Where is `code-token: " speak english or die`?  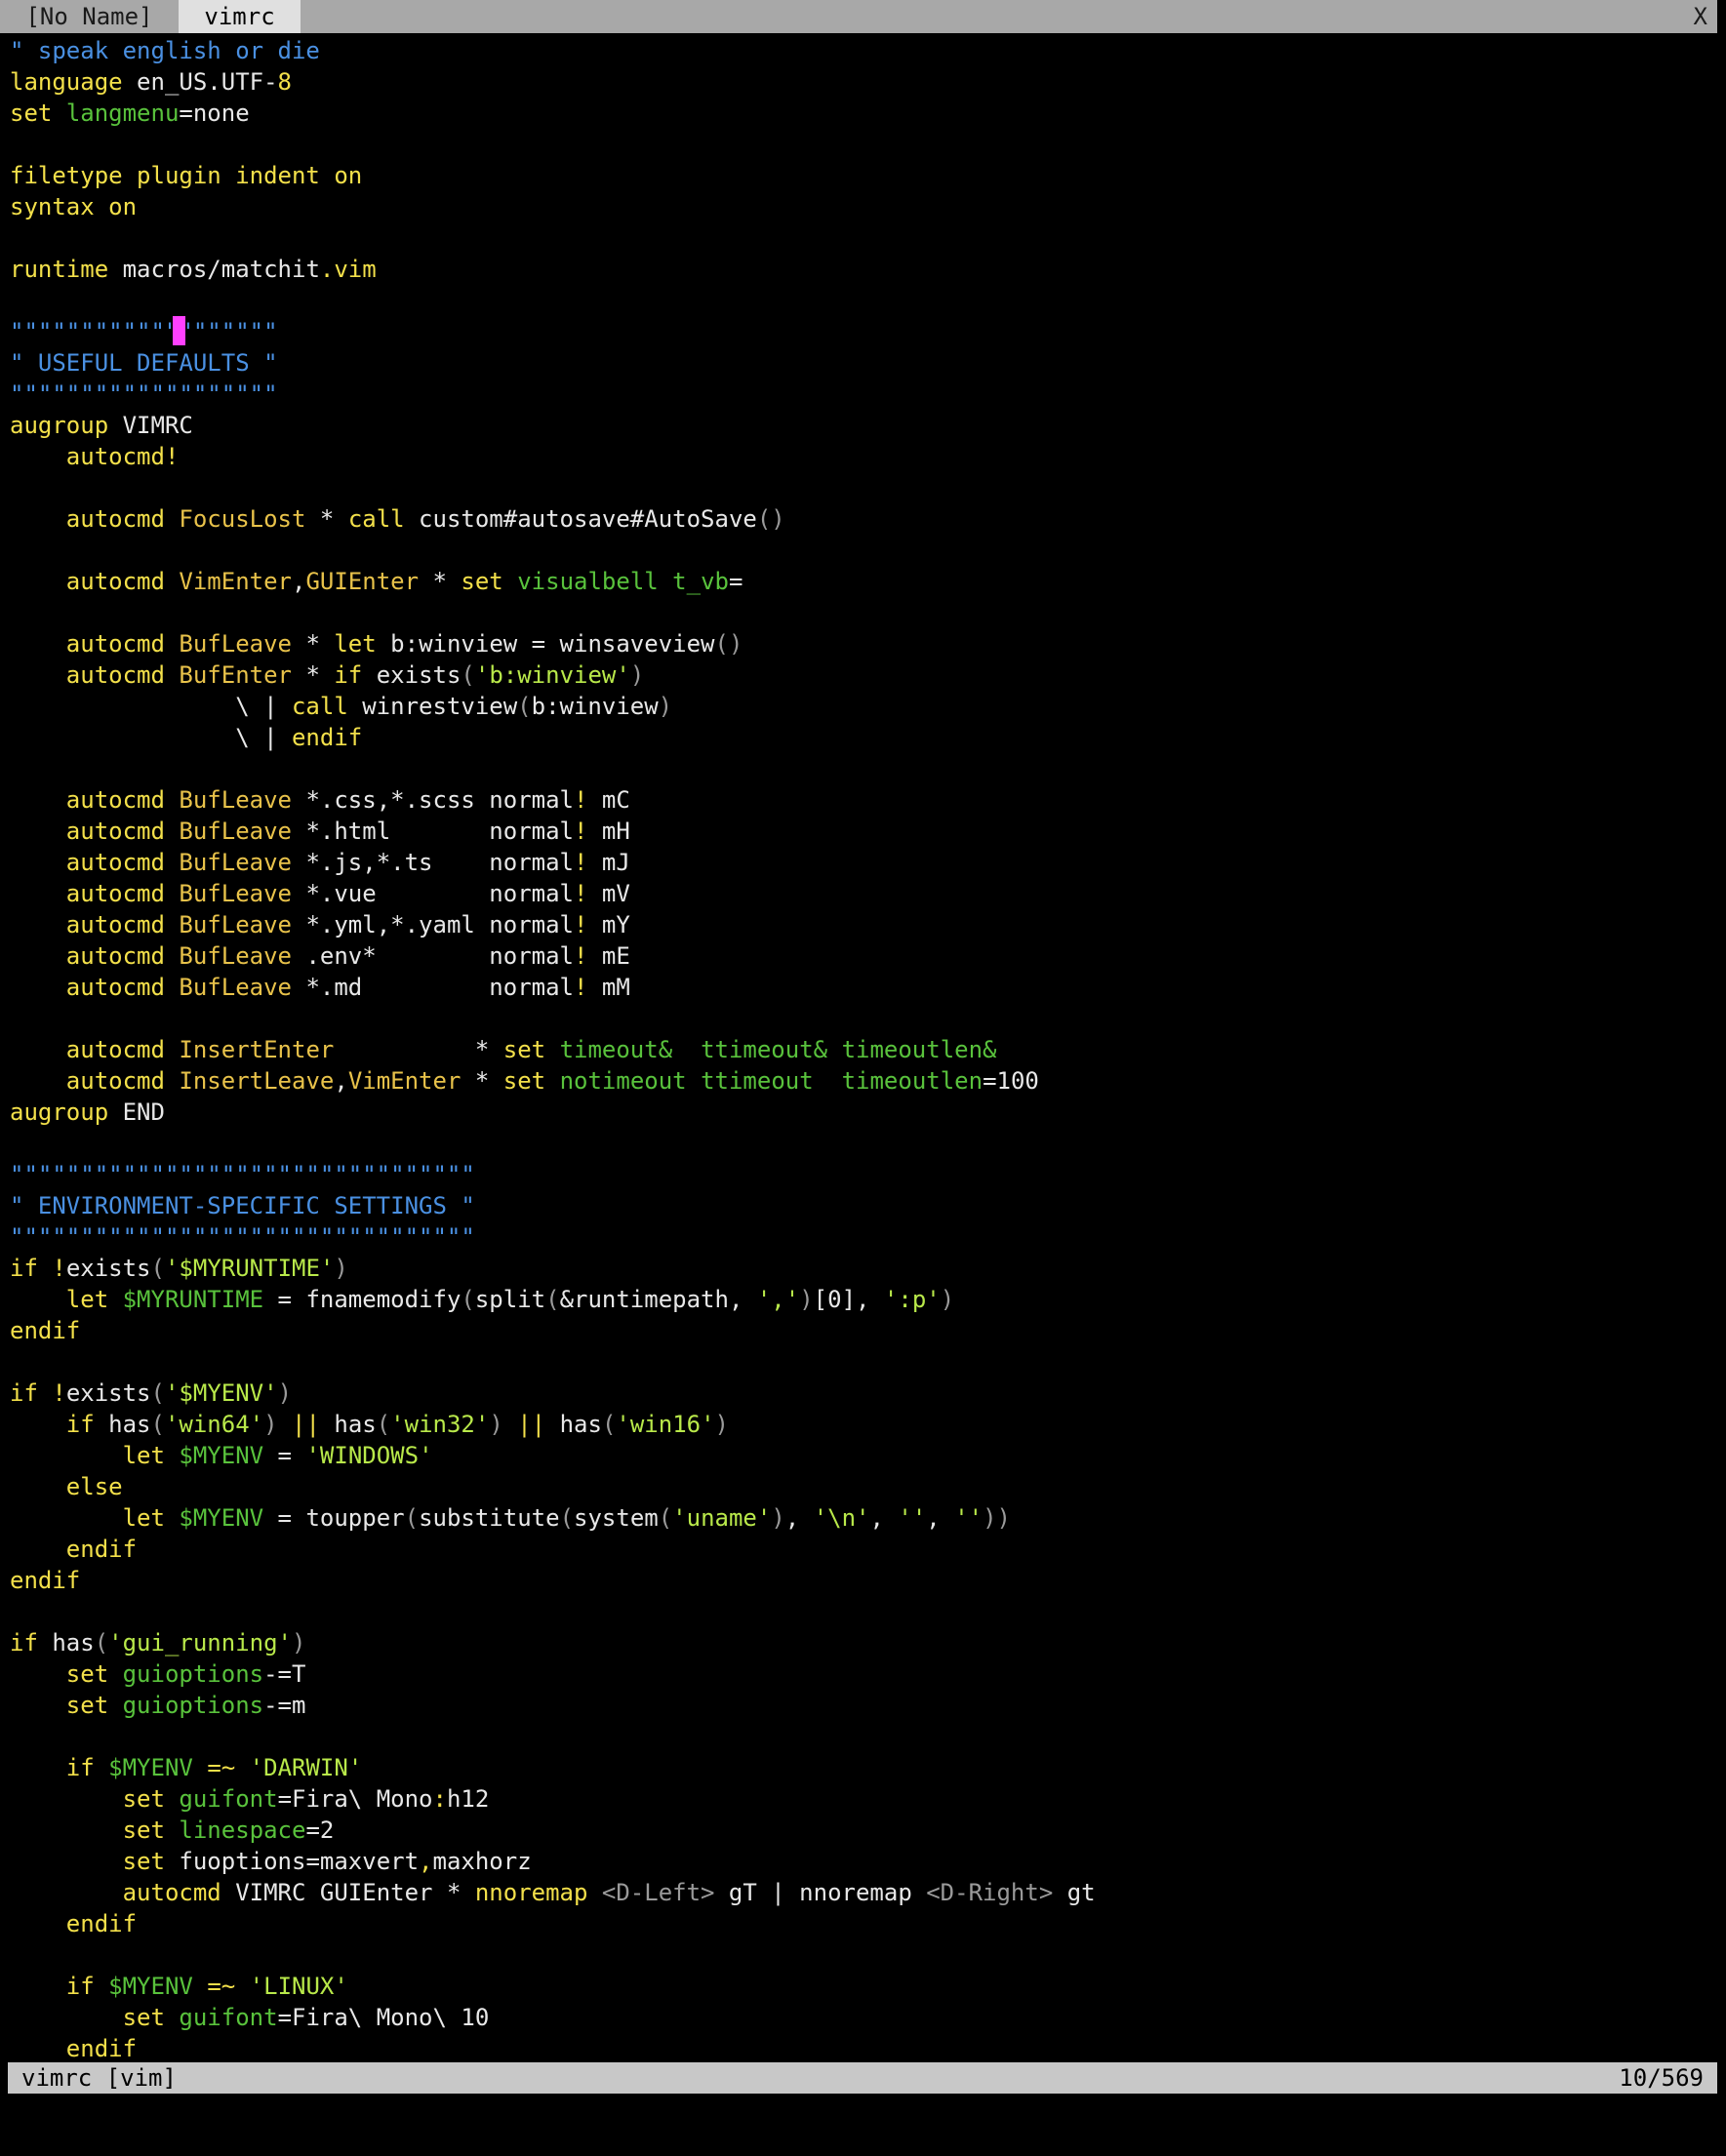
code-token: " speak english or die is located at coordinates (165, 50).